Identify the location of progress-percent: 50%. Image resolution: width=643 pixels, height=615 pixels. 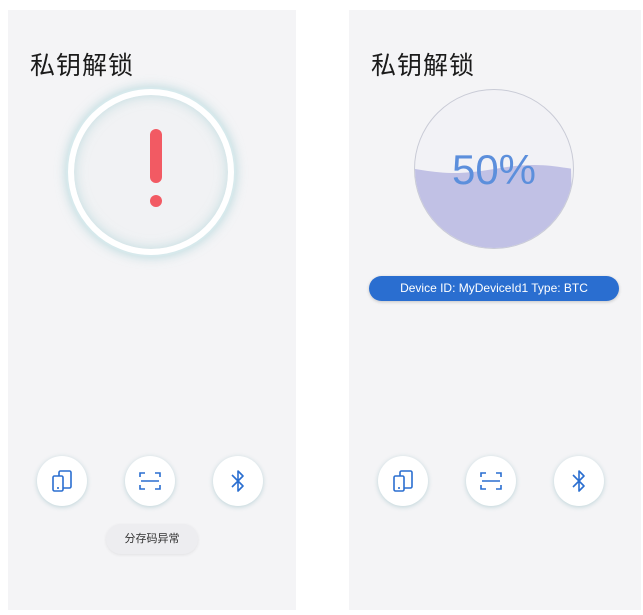
(494, 169).